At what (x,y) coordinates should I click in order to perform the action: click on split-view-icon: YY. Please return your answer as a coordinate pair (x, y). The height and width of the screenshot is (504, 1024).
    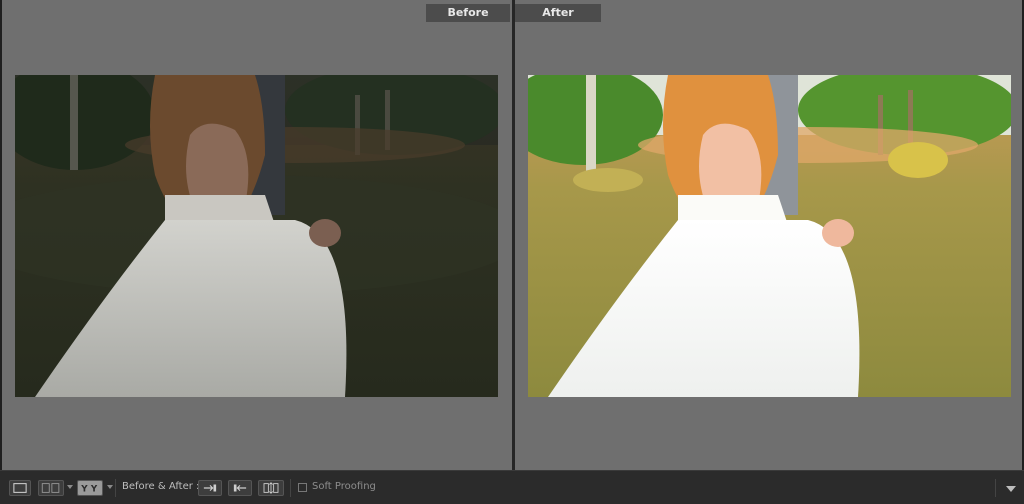
    Looking at the image, I should click on (90, 488).